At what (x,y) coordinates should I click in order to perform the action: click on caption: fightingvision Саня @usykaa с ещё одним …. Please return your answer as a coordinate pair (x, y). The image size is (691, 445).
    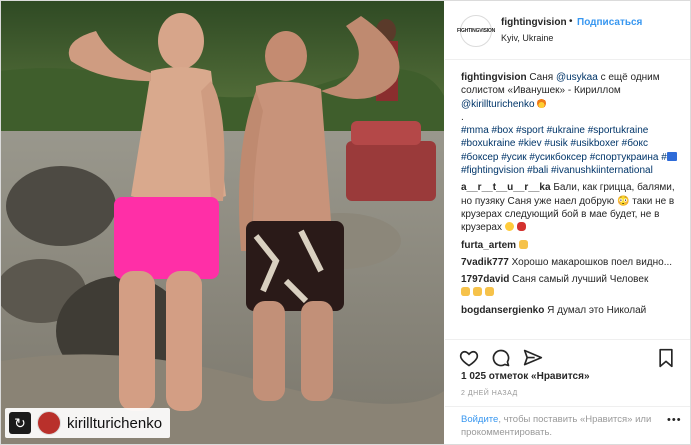
    Looking at the image, I should click on (572, 124).